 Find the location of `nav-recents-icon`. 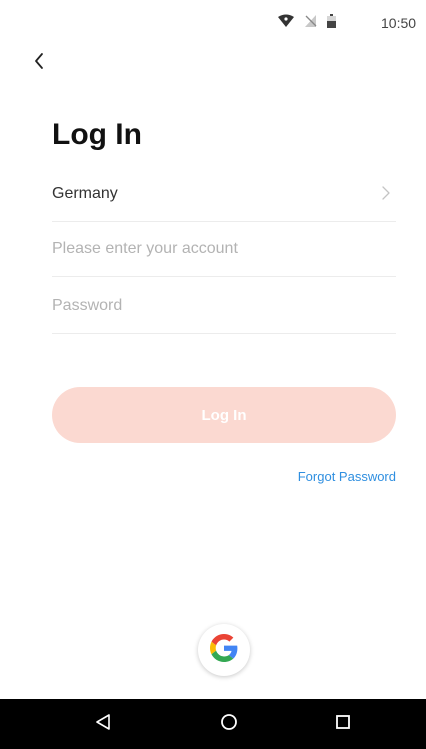

nav-recents-icon is located at coordinates (343, 724).